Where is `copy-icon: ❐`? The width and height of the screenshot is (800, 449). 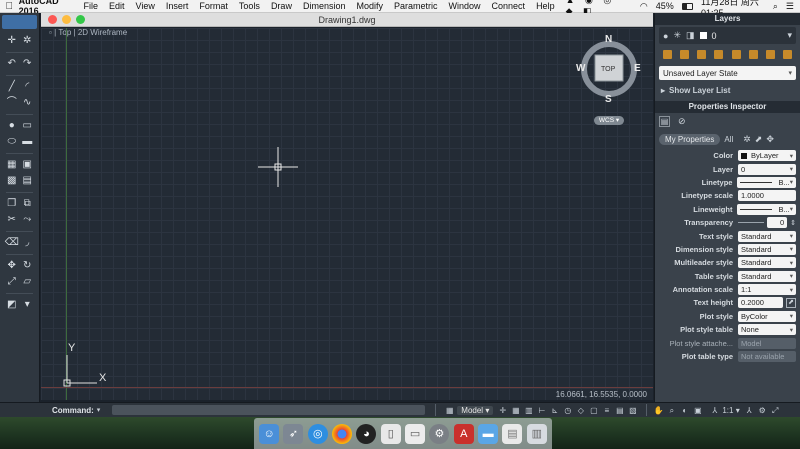
copy-icon: ❐ is located at coordinates (12, 204).